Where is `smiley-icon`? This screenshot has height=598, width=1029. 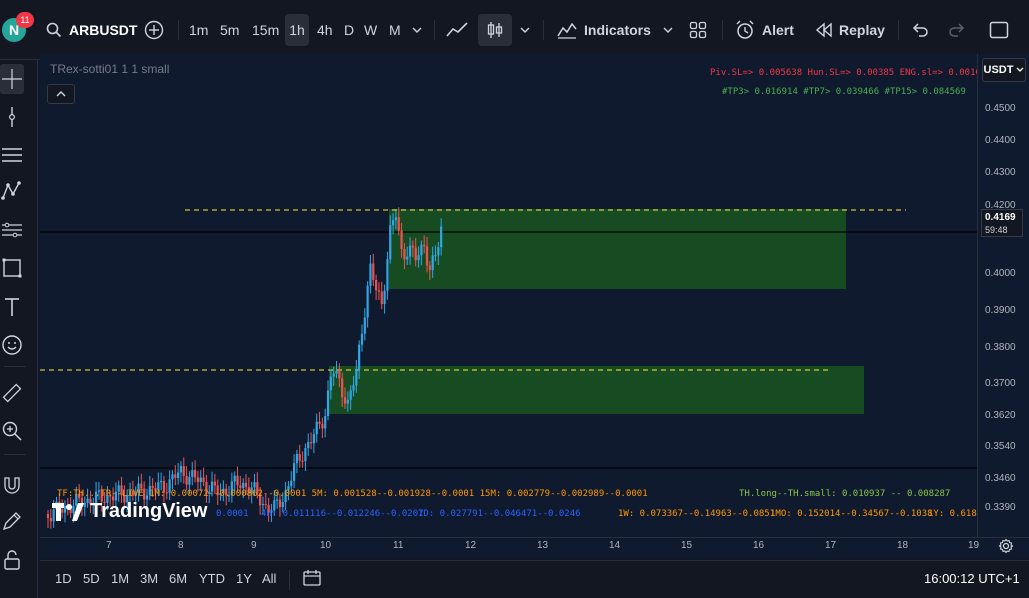
smiley-icon is located at coordinates (12, 345).